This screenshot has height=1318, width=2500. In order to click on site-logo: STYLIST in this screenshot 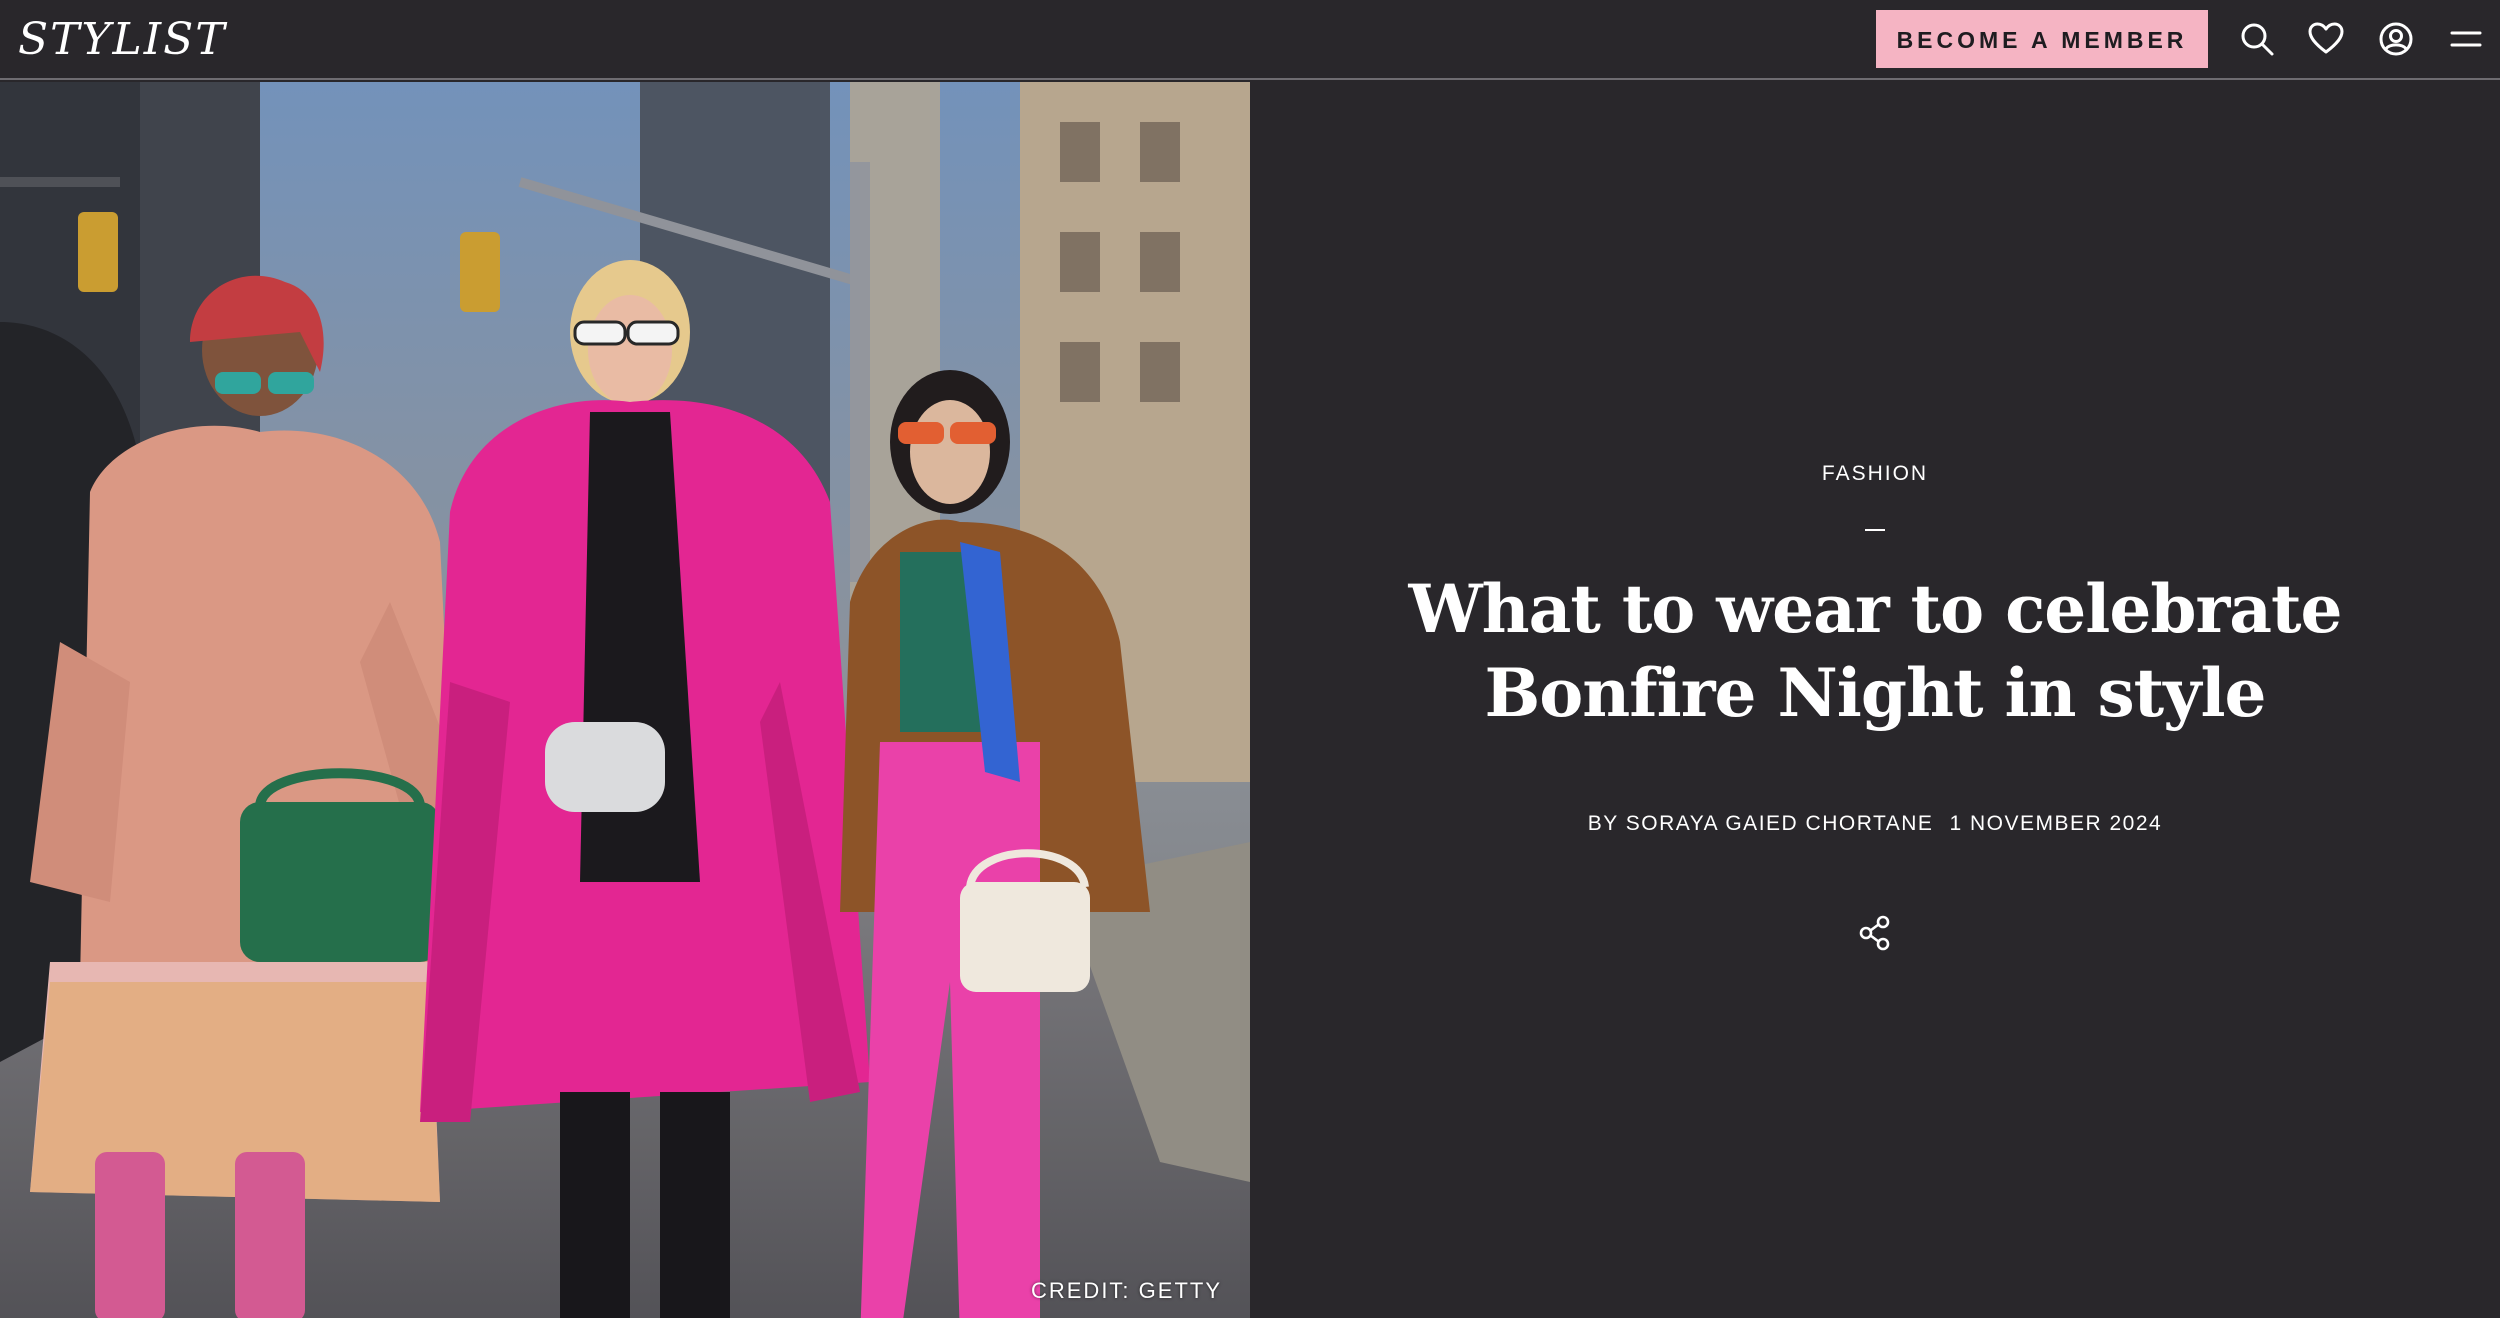, I will do `click(122, 40)`.